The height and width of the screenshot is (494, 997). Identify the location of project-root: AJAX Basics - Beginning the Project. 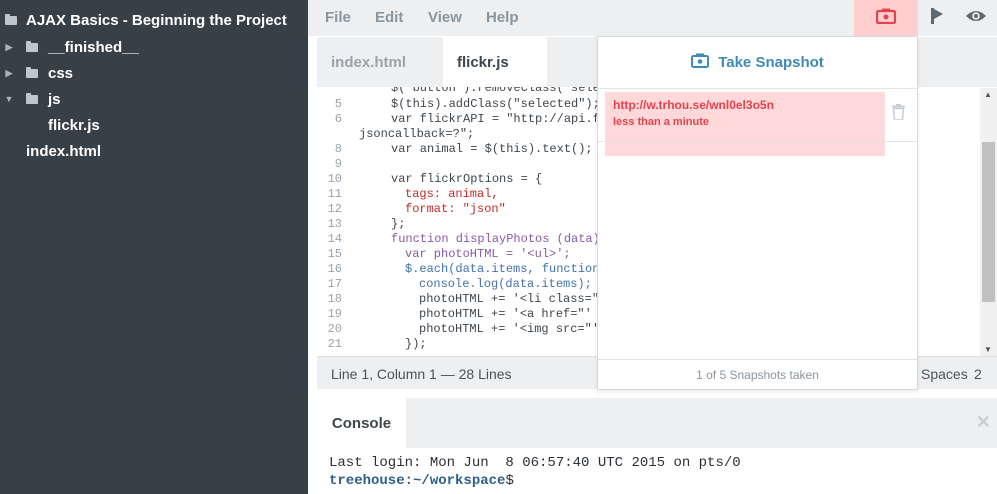
(154, 20).